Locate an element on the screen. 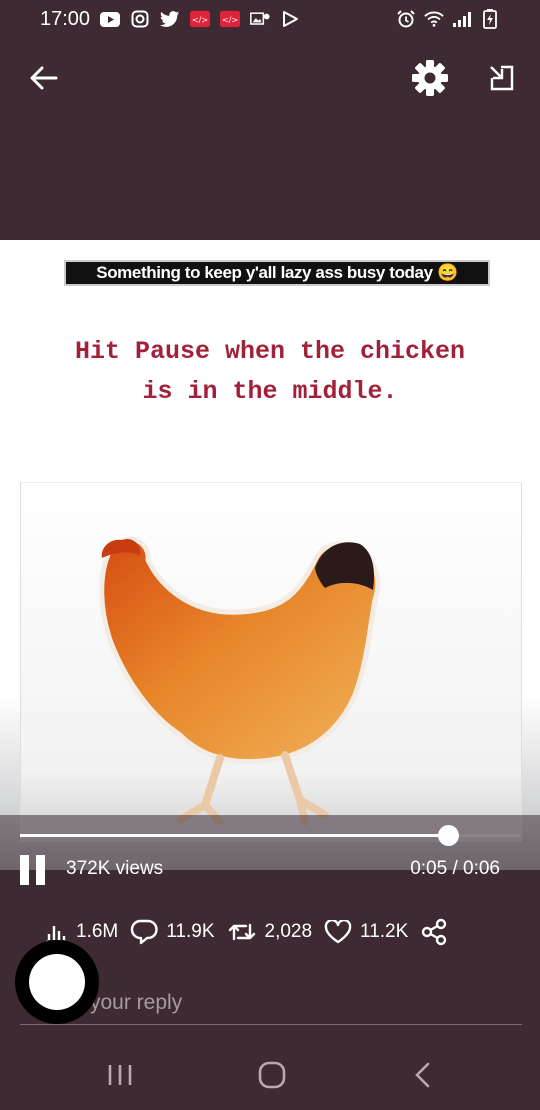 The image size is (540, 1110). recents-icon is located at coordinates (120, 1075).